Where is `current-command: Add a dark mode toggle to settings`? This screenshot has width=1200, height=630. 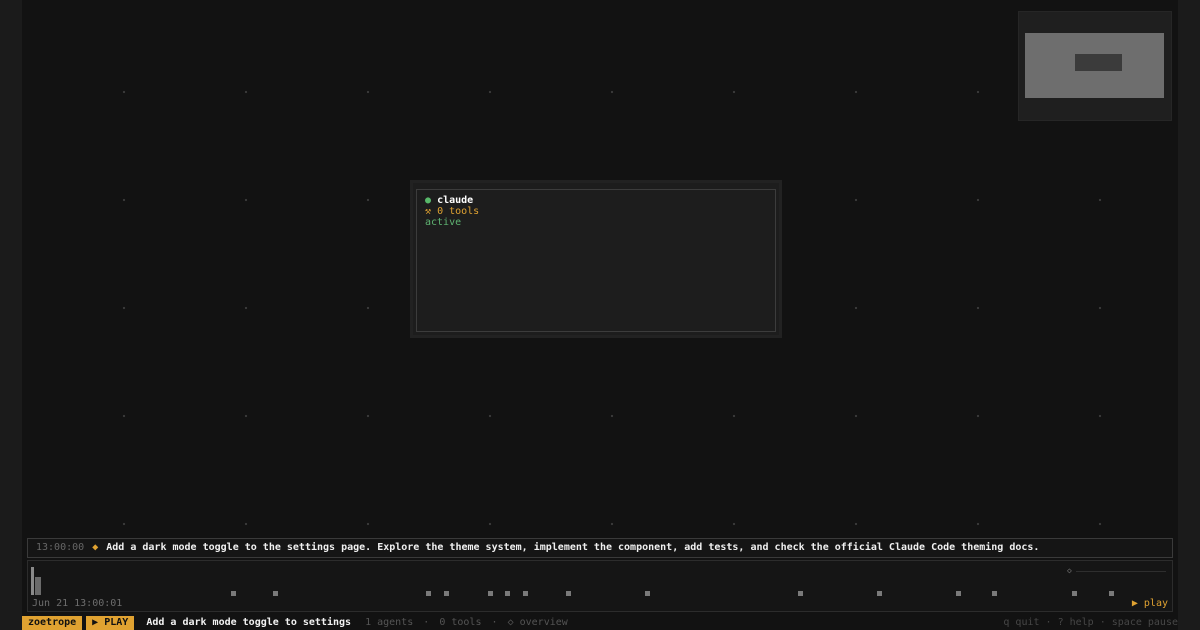
current-command: Add a dark mode toggle to settings is located at coordinates (249, 622).